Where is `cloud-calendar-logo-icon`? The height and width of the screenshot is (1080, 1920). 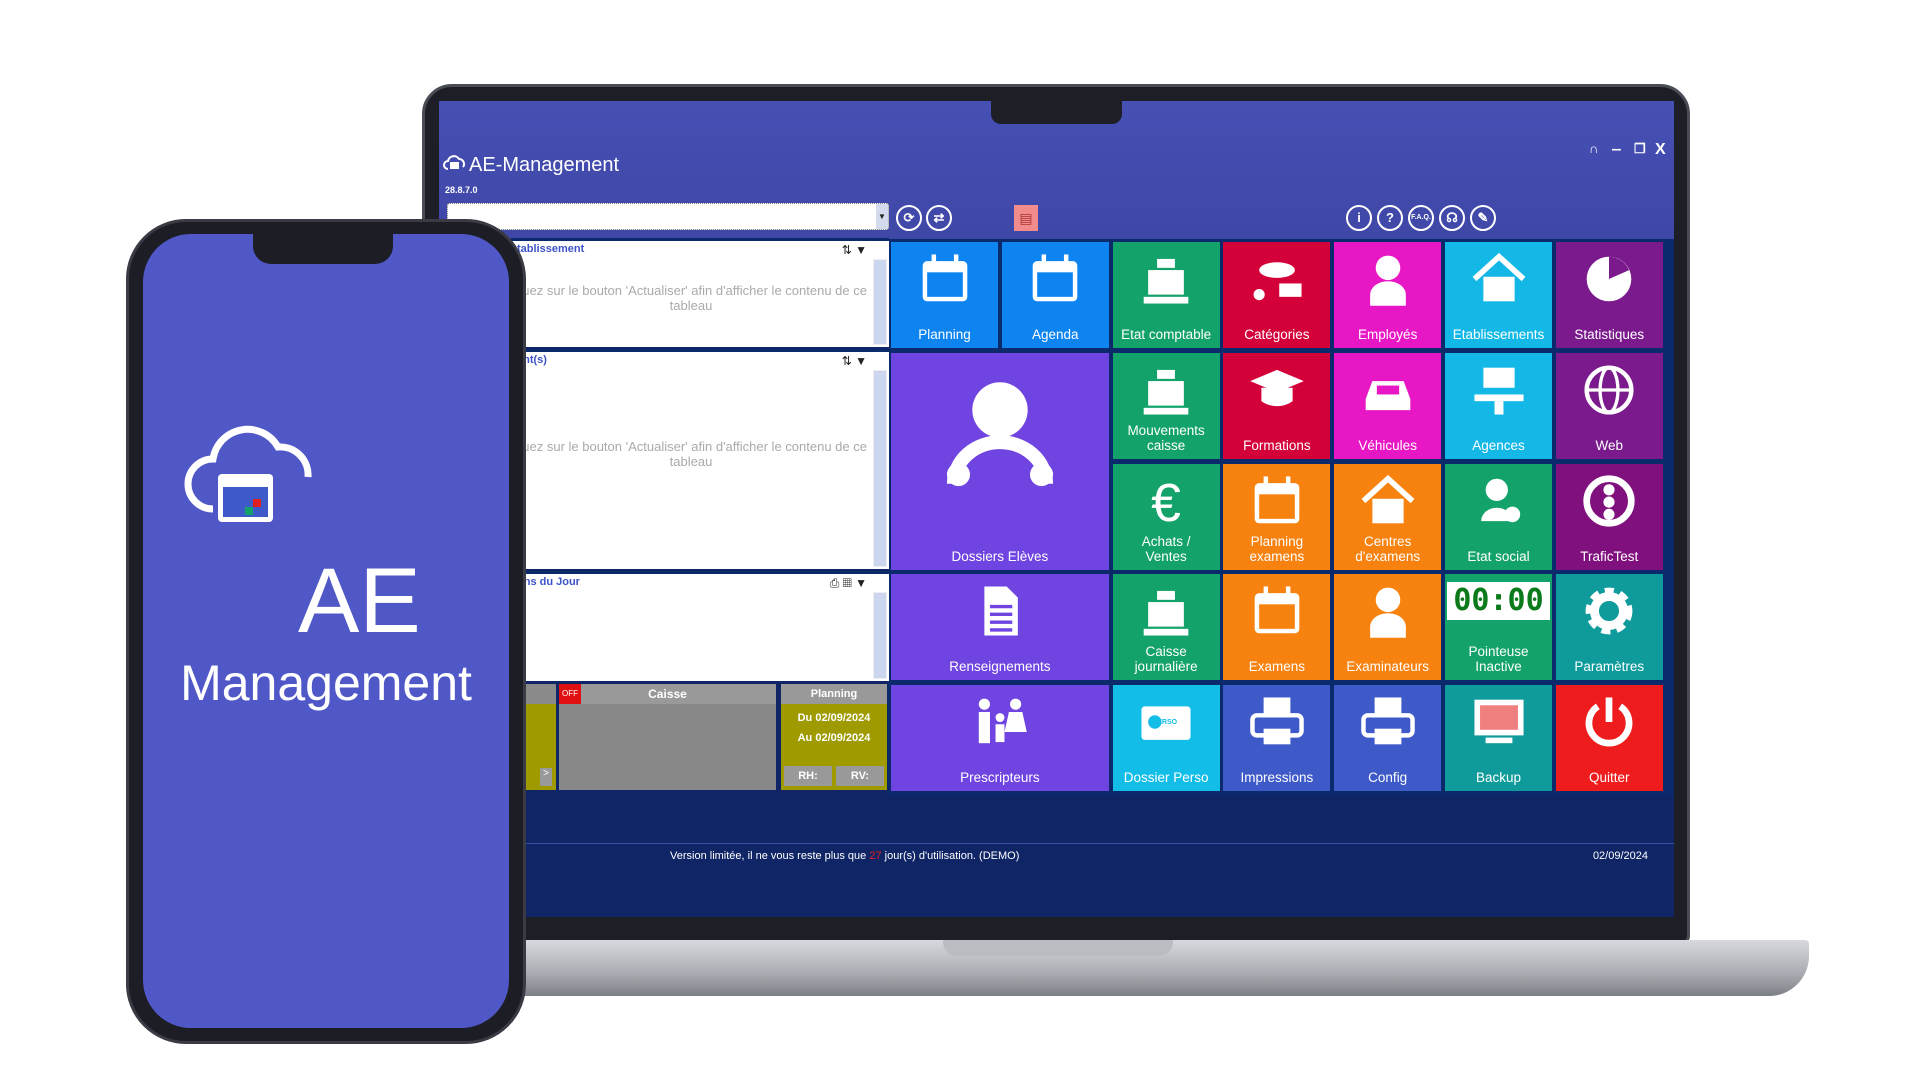
cloud-calendar-logo-icon is located at coordinates (248, 473).